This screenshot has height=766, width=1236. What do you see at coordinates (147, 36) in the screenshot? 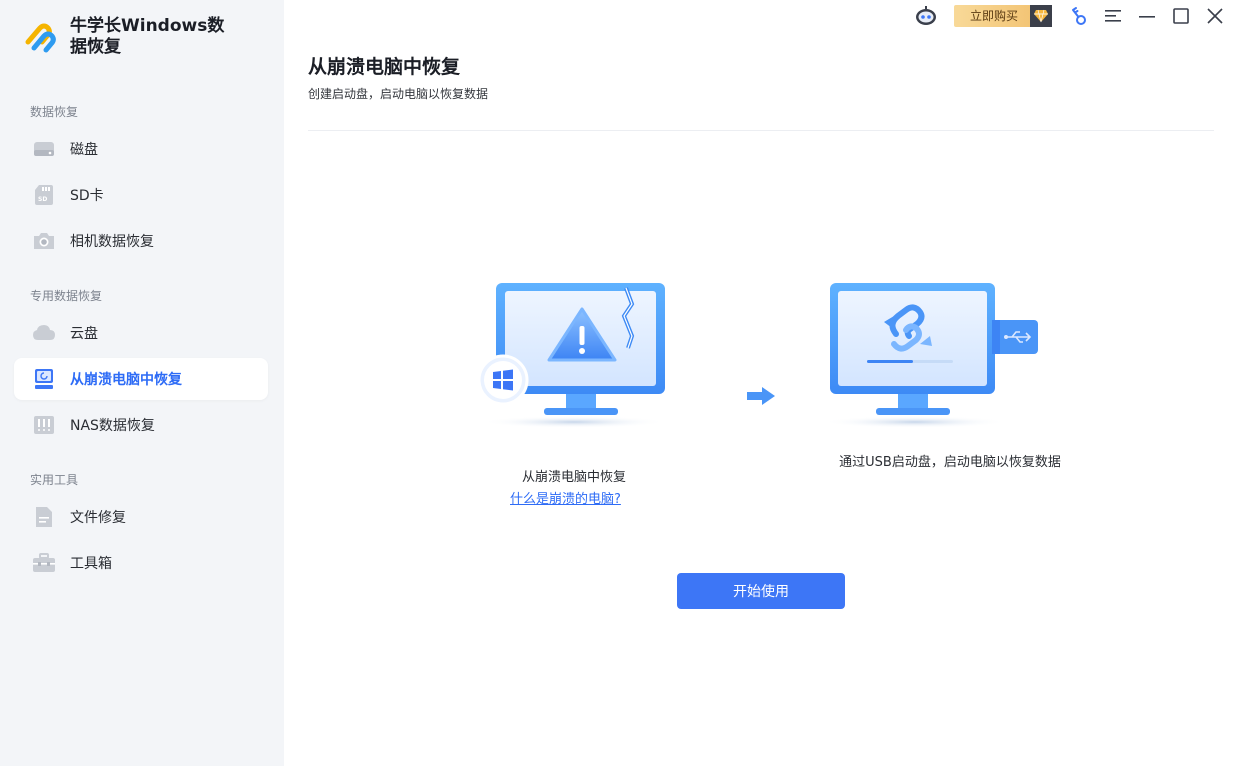
I see `app-title: 牛学长Windows数据恢复` at bounding box center [147, 36].